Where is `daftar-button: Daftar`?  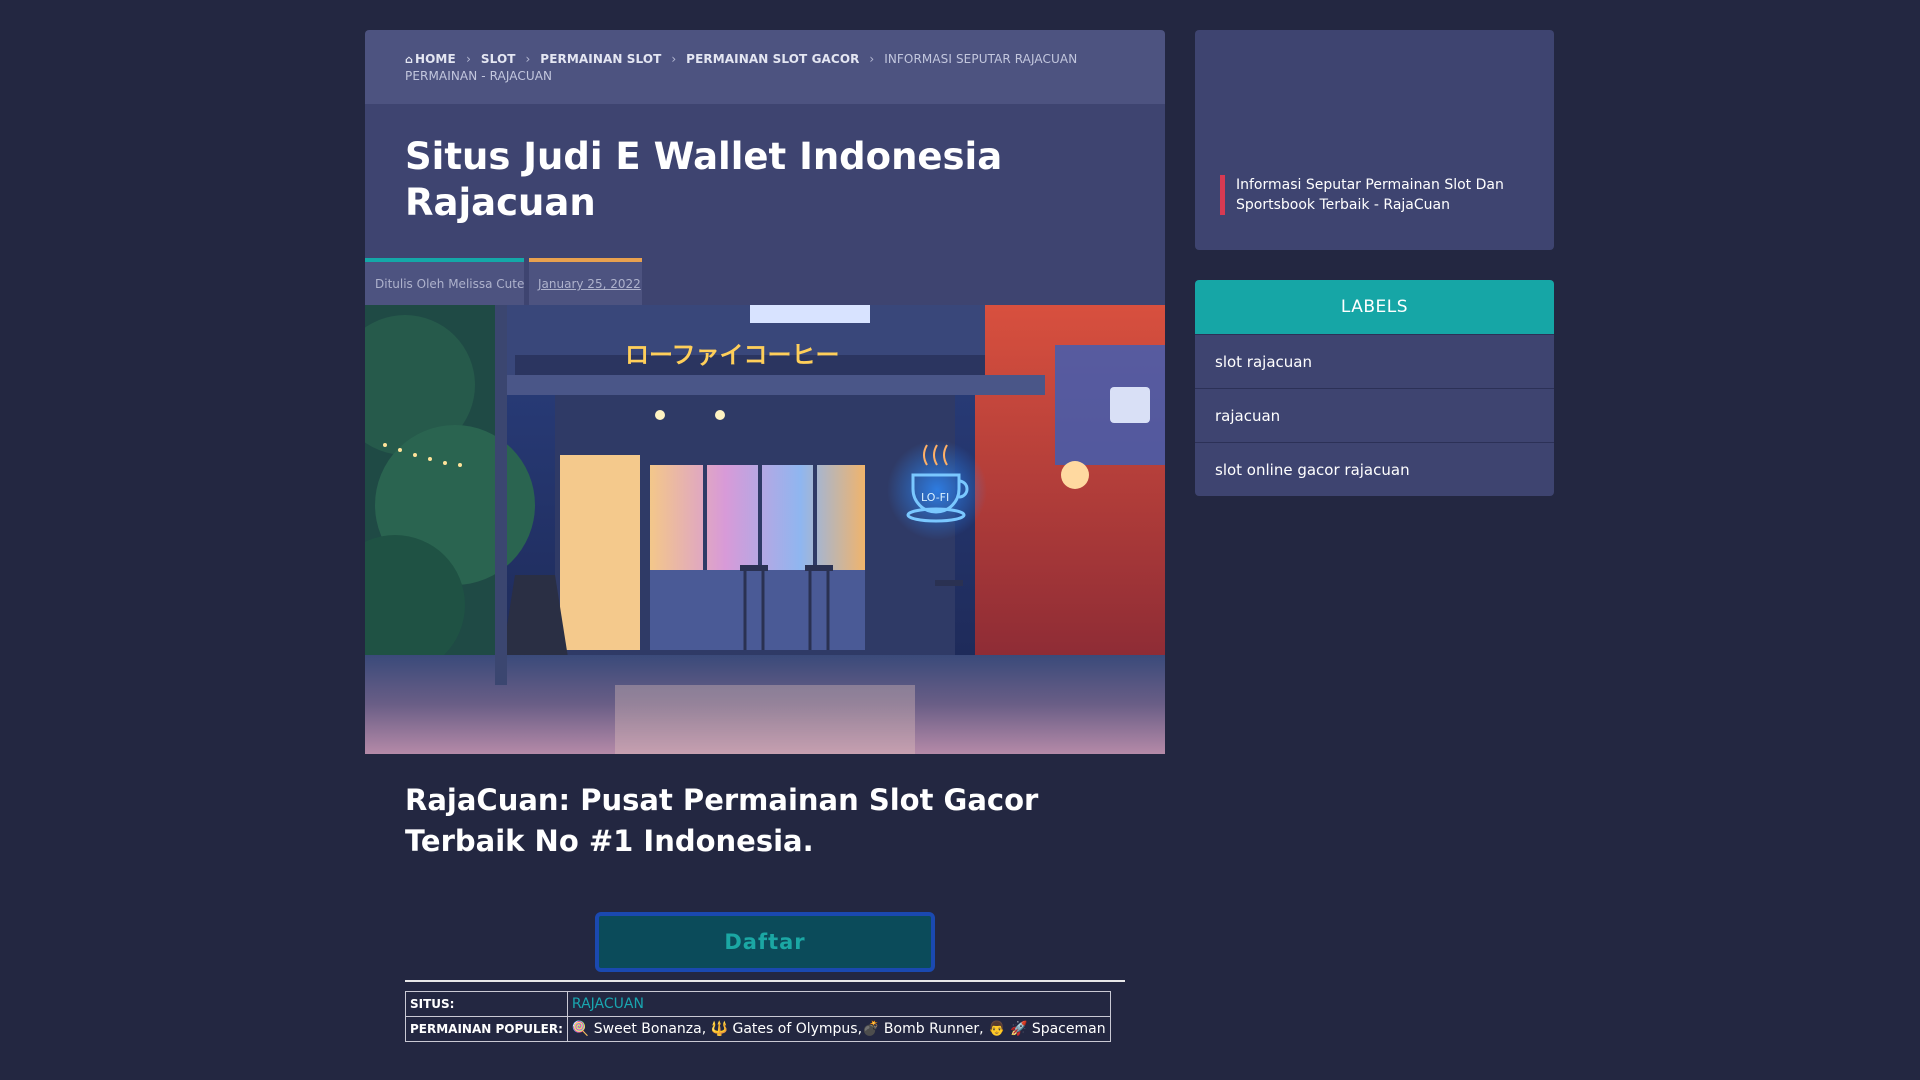
daftar-button: Daftar is located at coordinates (765, 942).